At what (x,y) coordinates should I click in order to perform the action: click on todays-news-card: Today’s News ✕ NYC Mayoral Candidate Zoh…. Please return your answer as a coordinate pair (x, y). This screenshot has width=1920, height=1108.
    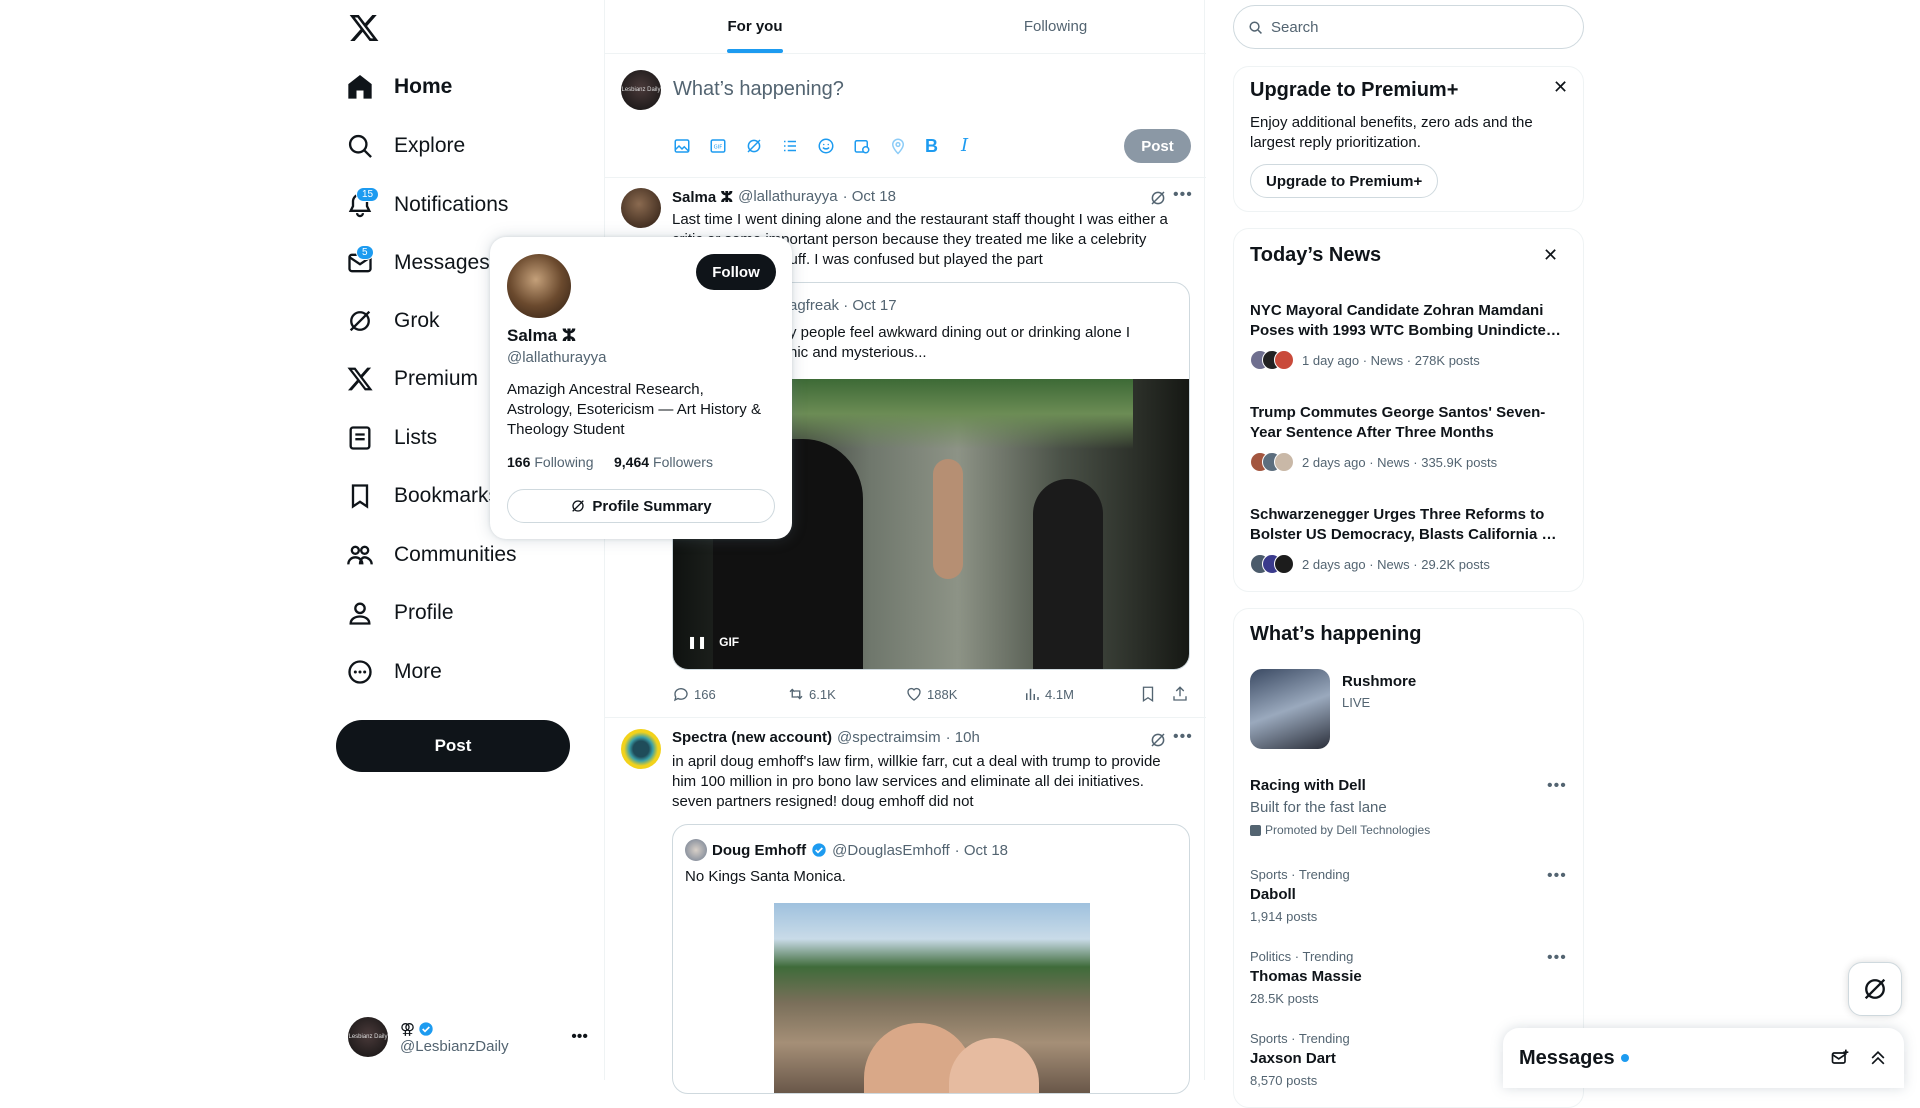
    Looking at the image, I should click on (1408, 410).